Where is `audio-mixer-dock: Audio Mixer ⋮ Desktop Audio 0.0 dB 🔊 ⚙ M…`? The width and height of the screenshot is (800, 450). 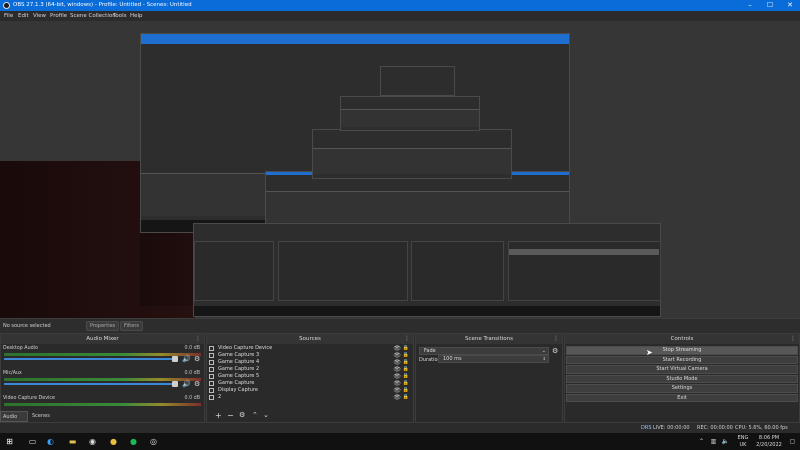 audio-mixer-dock: Audio Mixer ⋮ Desktop Audio 0.0 dB 🔊 ⚙ M… is located at coordinates (102, 378).